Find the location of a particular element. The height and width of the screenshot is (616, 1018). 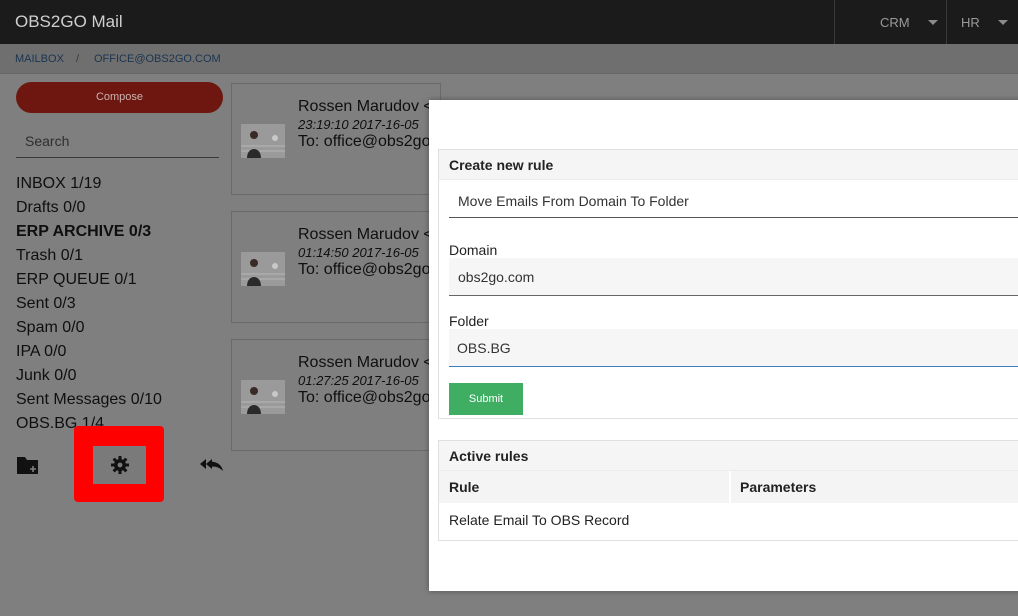

nav-crm-label: CRM is located at coordinates (895, 22).